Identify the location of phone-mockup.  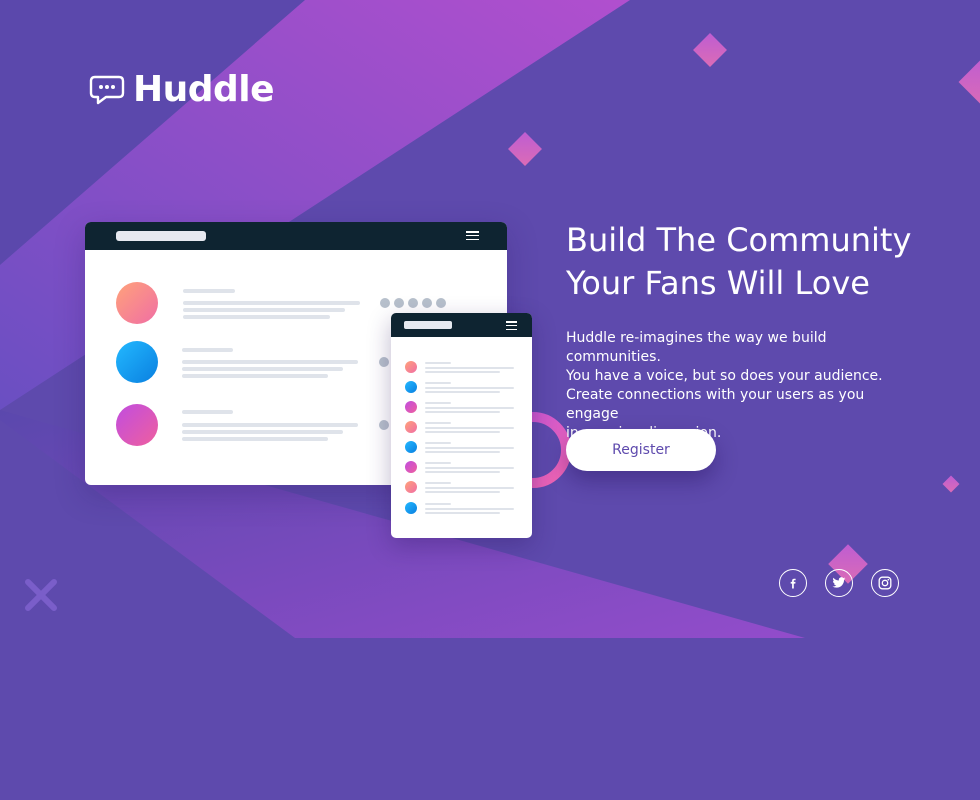
(461, 425).